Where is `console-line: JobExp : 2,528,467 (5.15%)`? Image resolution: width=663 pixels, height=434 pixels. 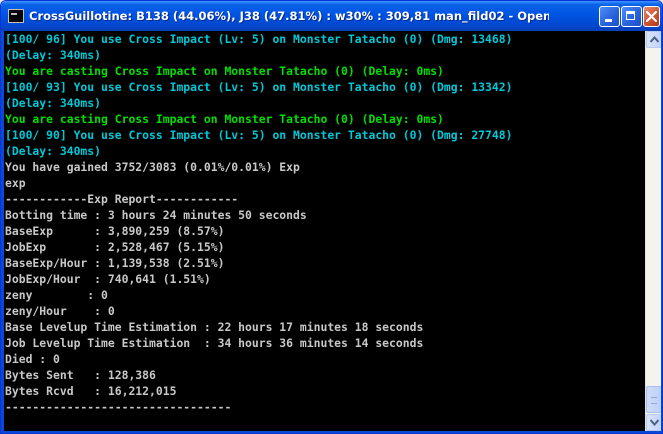
console-line: JobExp : 2,528,467 (5.15%) is located at coordinates (115, 247).